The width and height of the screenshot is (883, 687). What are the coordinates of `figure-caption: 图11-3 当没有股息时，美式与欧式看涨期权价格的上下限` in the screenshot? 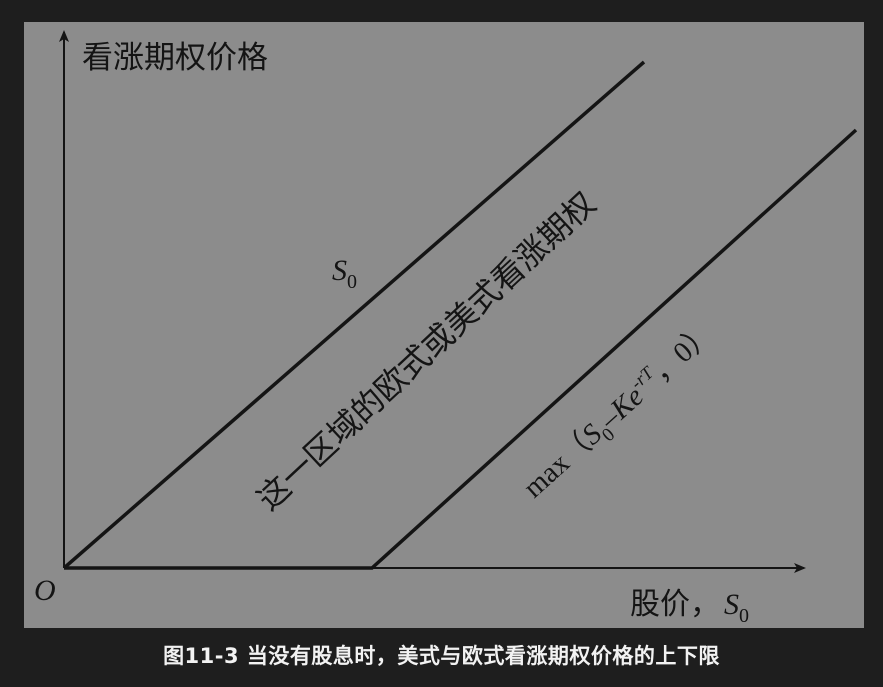 It's located at (441, 656).